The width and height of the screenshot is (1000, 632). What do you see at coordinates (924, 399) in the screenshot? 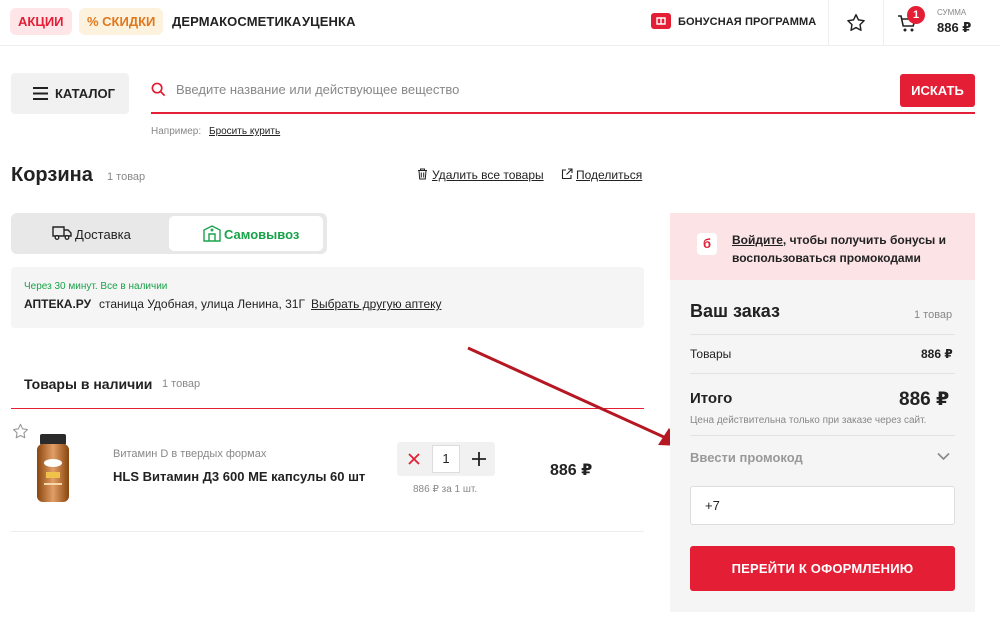
I see `total-value: 886 ₽` at bounding box center [924, 399].